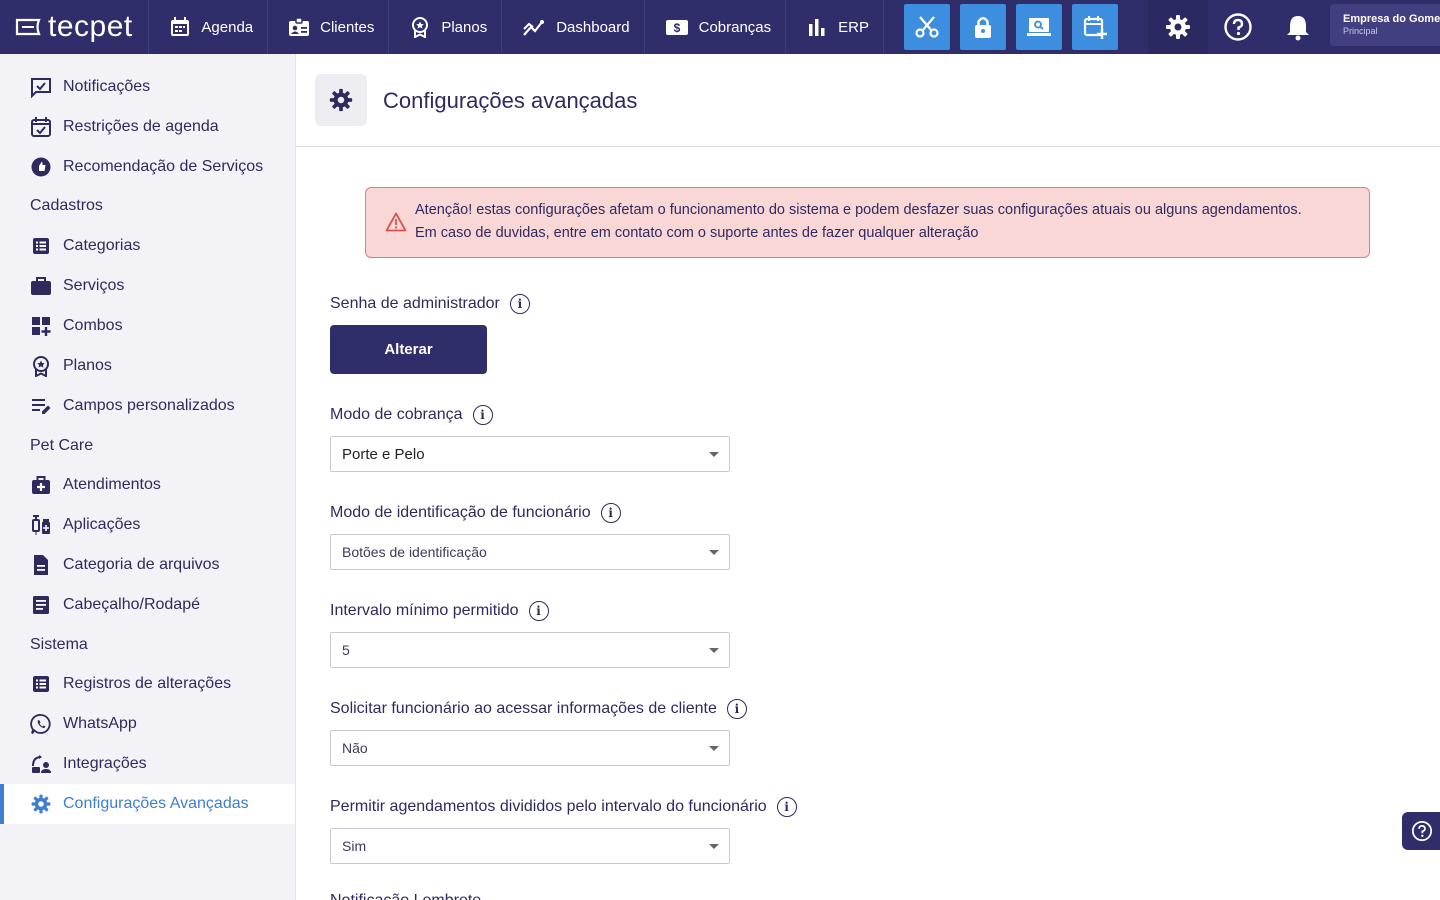  Describe the element at coordinates (62, 445) in the screenshot. I see `sidebar-section-petcare: Pet Care` at that location.